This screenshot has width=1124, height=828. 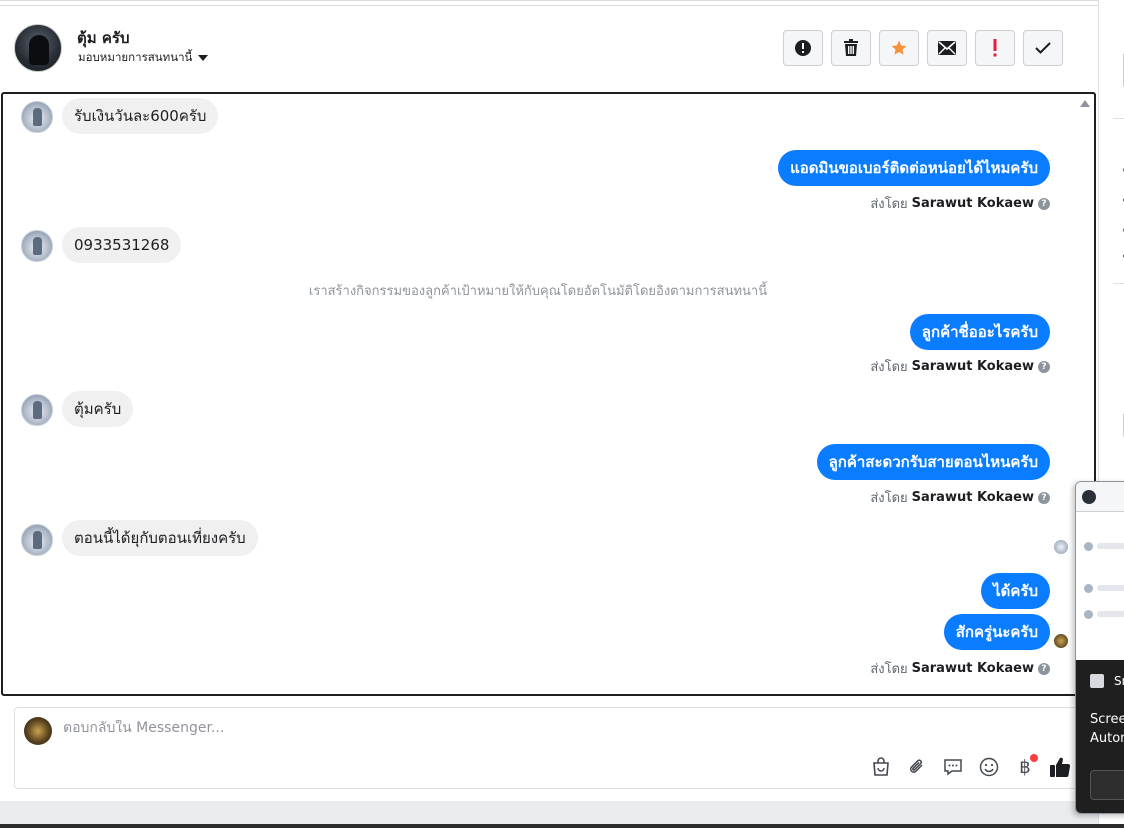 What do you see at coordinates (923, 48) in the screenshot?
I see `conversation-actions` at bounding box center [923, 48].